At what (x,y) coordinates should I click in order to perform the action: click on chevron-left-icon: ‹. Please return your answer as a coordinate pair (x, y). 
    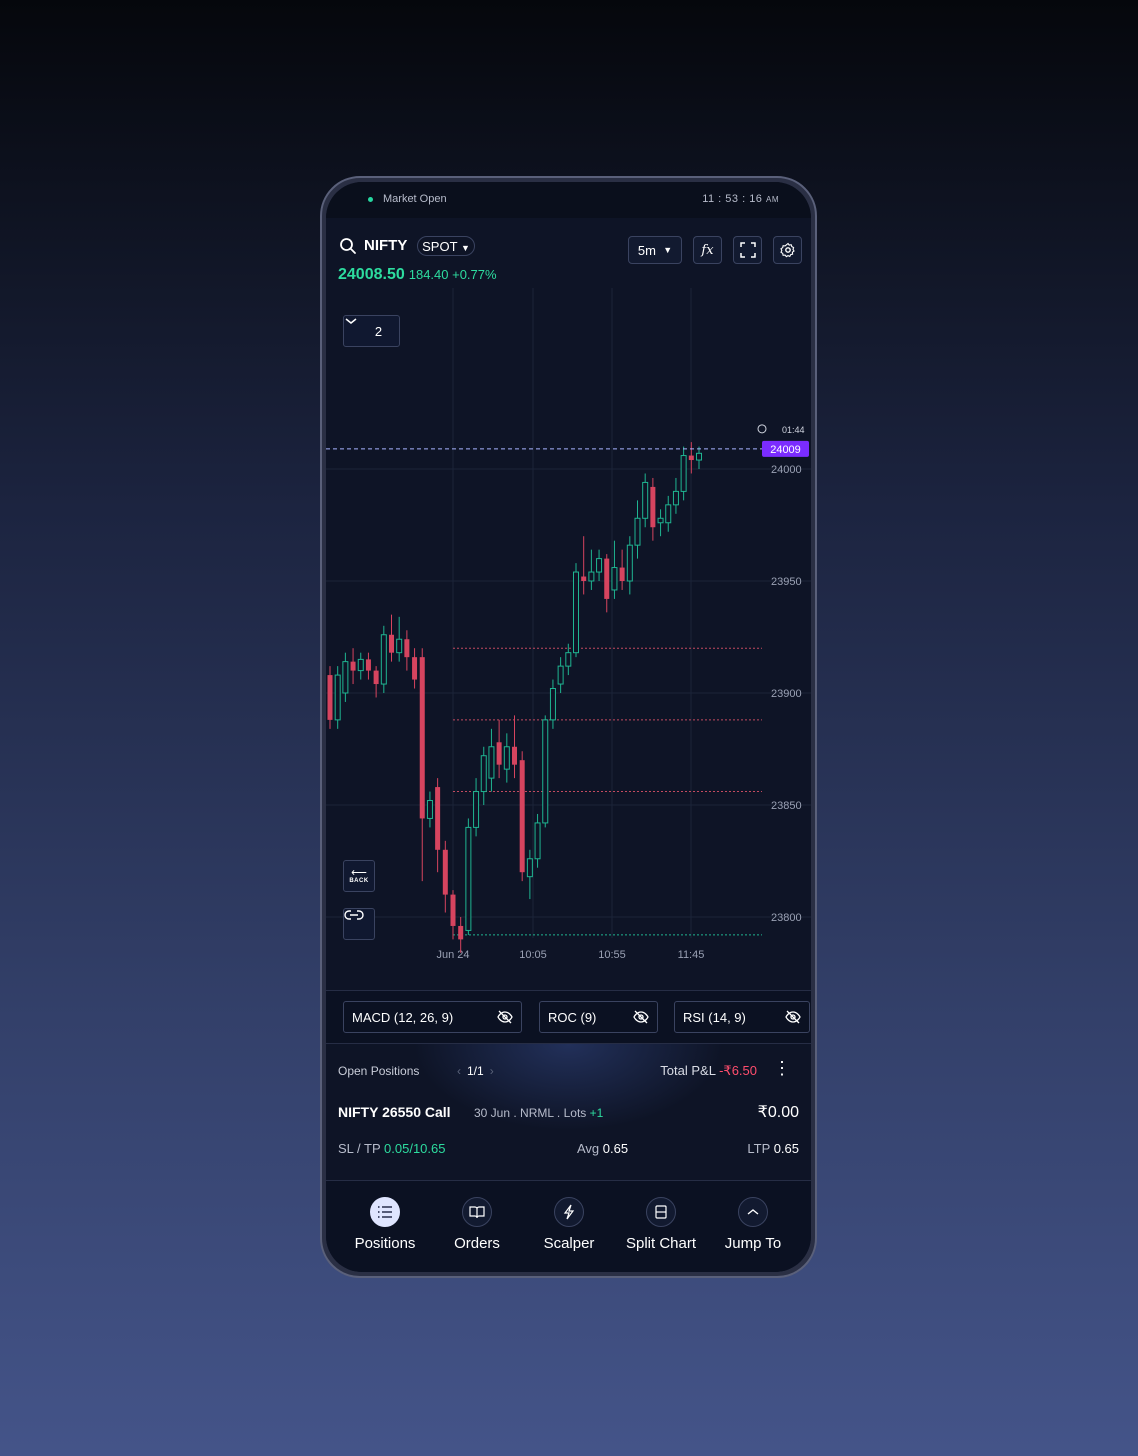
    Looking at the image, I should click on (459, 1071).